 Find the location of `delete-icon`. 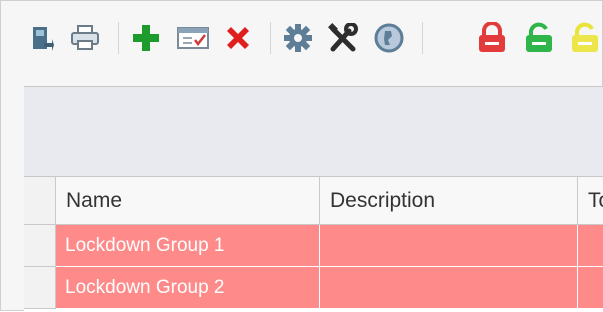

delete-icon is located at coordinates (238, 38).